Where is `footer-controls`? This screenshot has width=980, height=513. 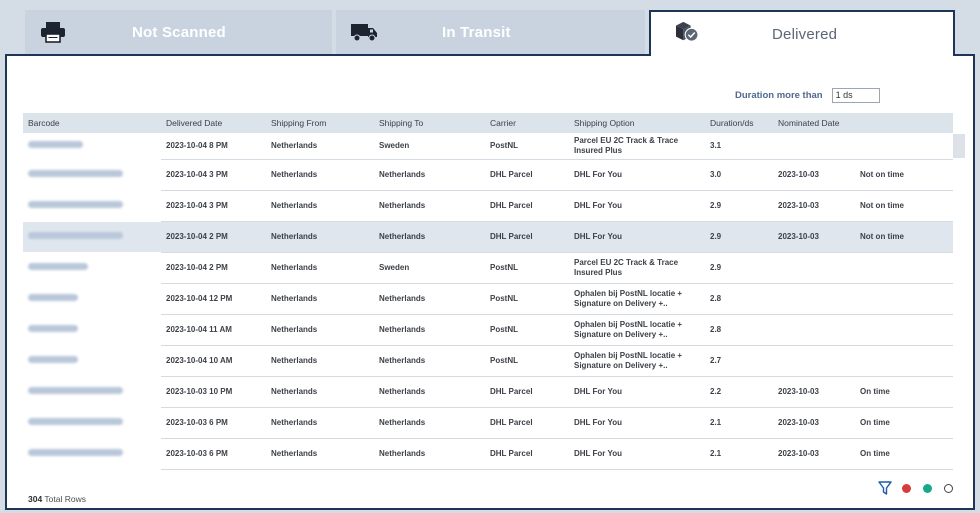 footer-controls is located at coordinates (915, 488).